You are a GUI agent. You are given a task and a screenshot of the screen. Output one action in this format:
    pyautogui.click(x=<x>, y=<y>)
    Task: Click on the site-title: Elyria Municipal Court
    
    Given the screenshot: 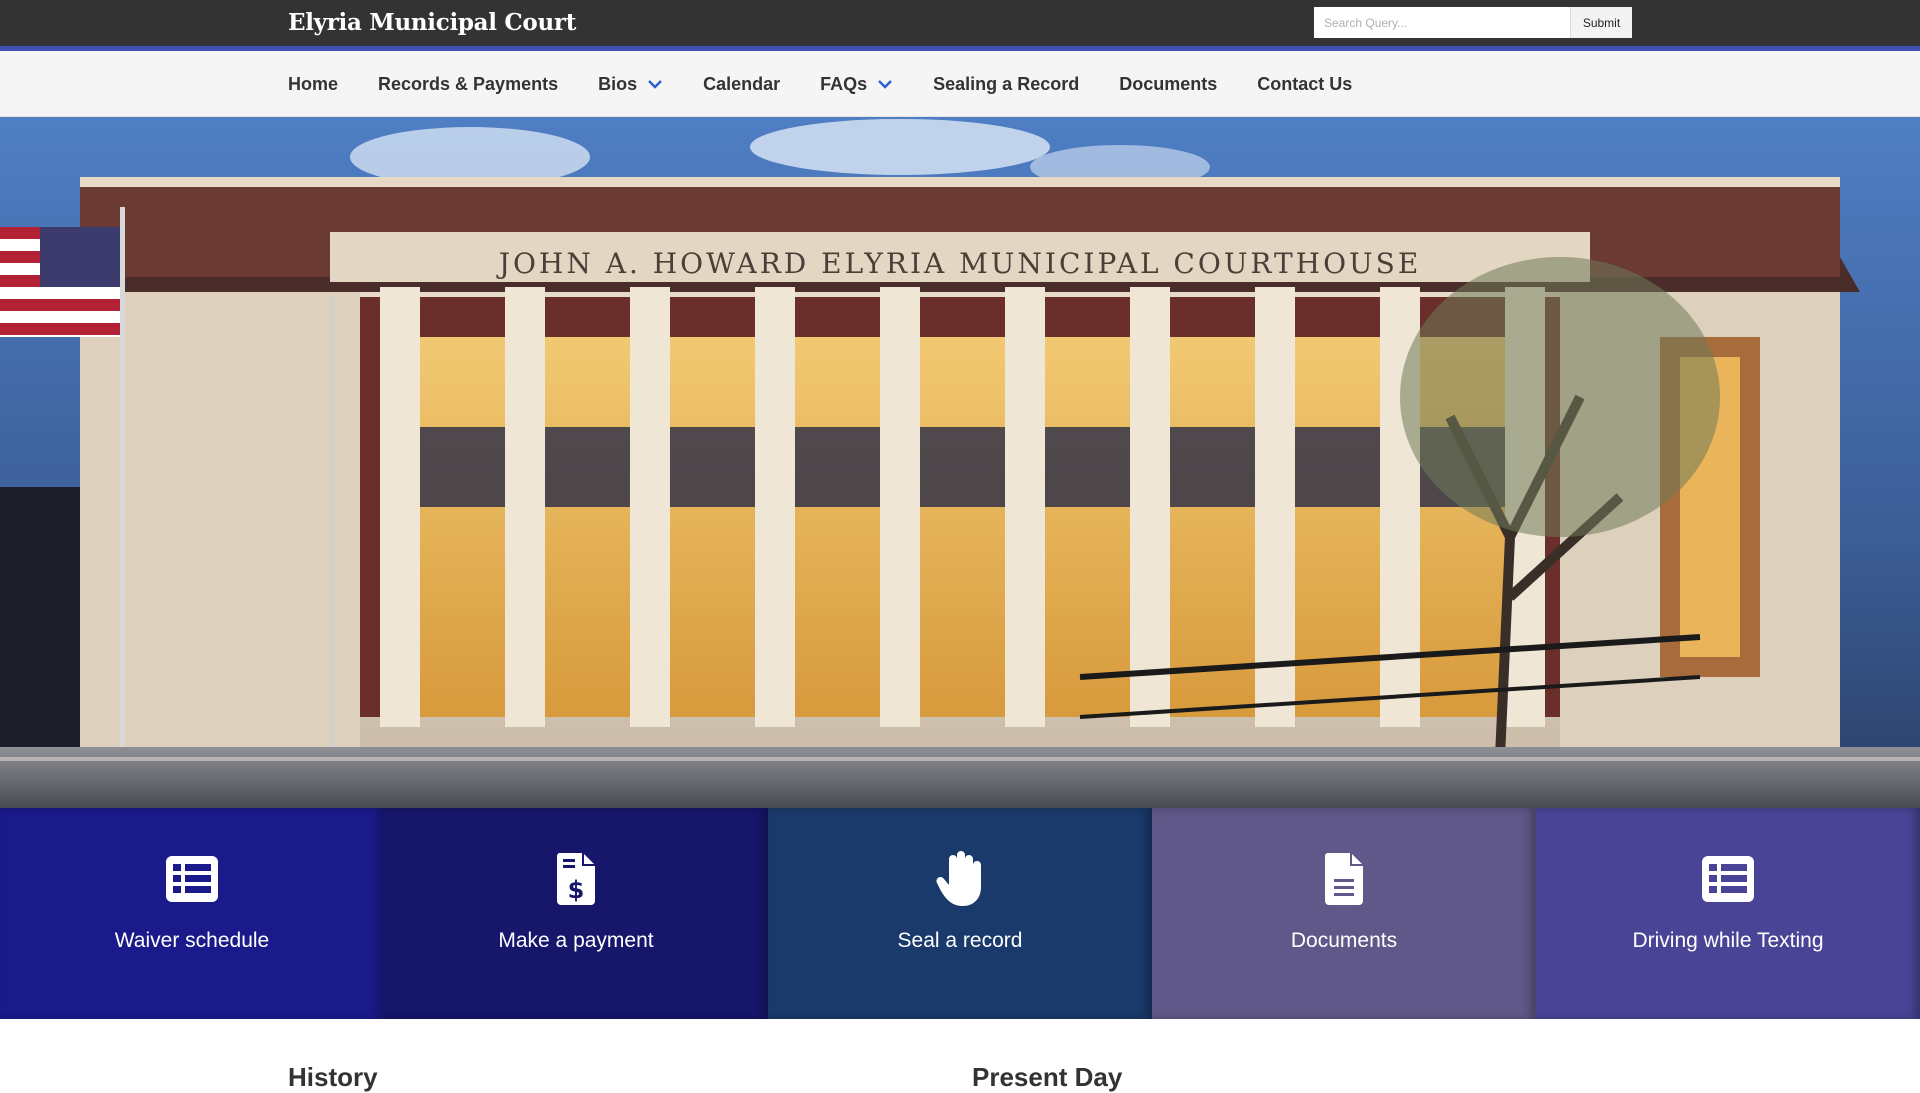 What is the action you would take?
    pyautogui.click(x=432, y=23)
    